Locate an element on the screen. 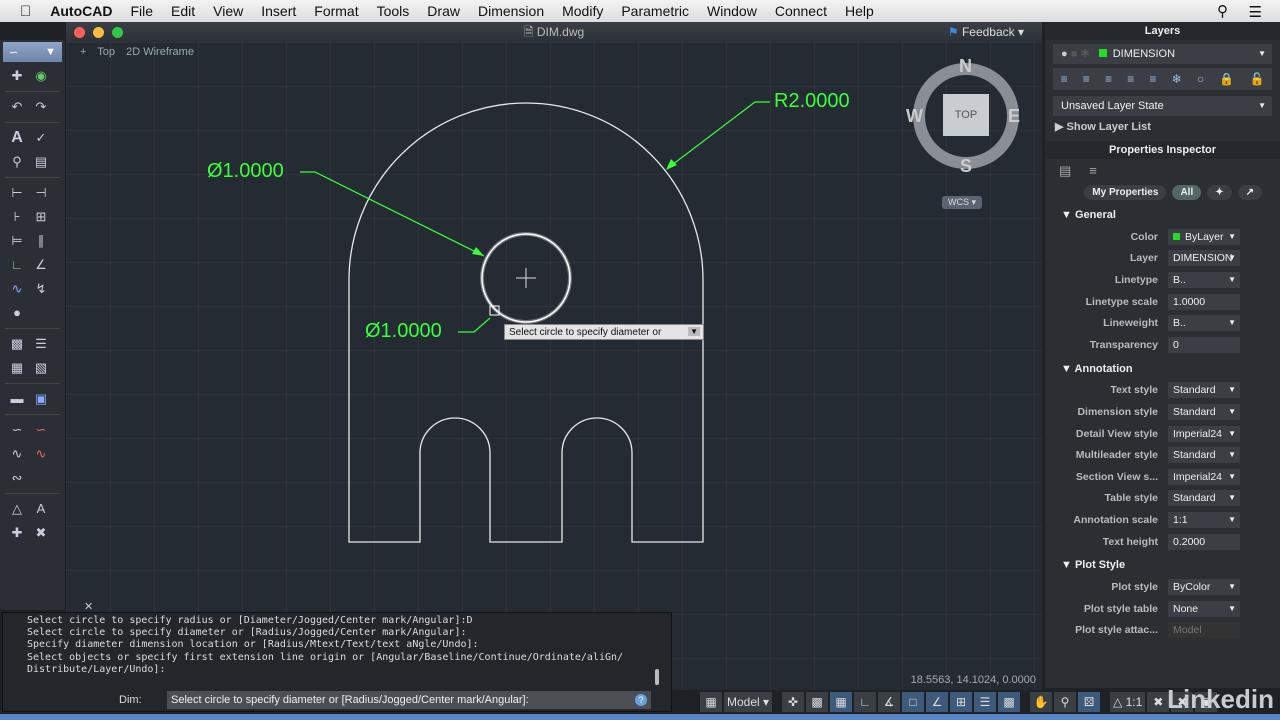 The image size is (1280, 720). redo-icon: ↷ is located at coordinates (41, 107).